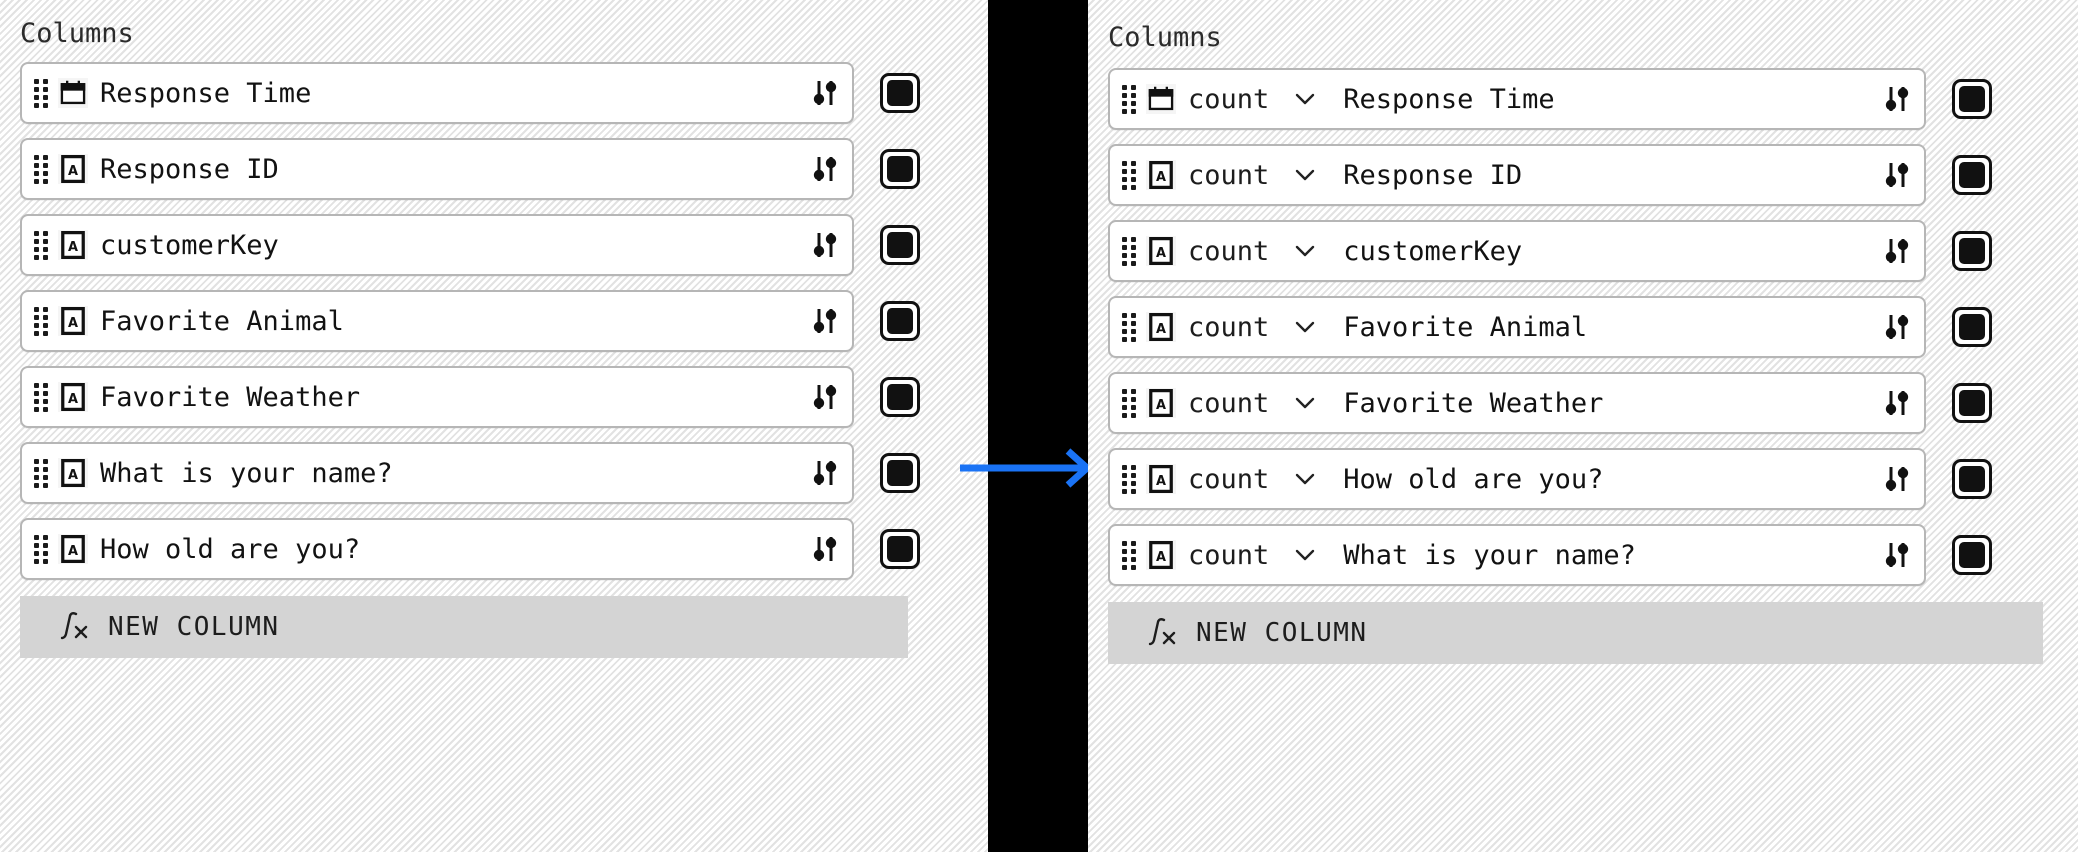  What do you see at coordinates (1517, 251) in the screenshot?
I see `column-card: A count customerKey` at bounding box center [1517, 251].